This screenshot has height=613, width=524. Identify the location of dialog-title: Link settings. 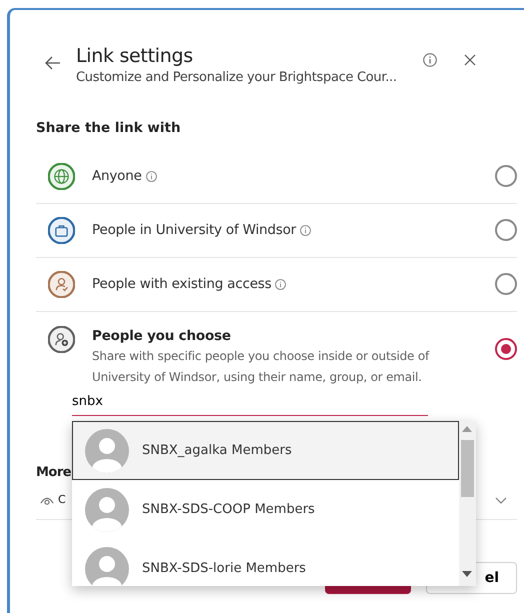
(135, 56).